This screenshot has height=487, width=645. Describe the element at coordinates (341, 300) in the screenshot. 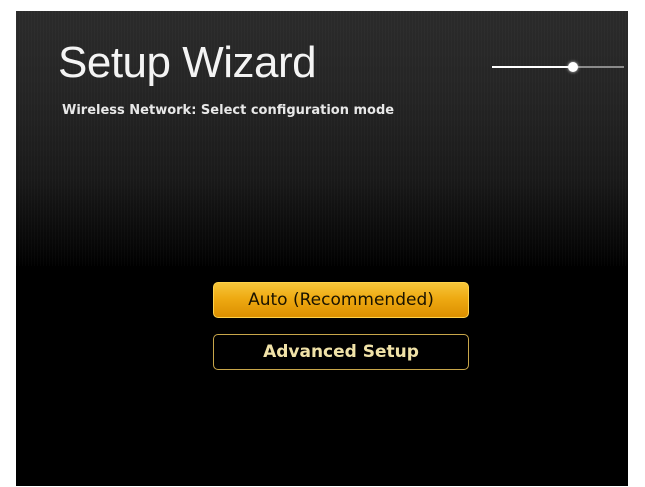

I see `auto-recommended-button: Auto (Recommended)` at that location.